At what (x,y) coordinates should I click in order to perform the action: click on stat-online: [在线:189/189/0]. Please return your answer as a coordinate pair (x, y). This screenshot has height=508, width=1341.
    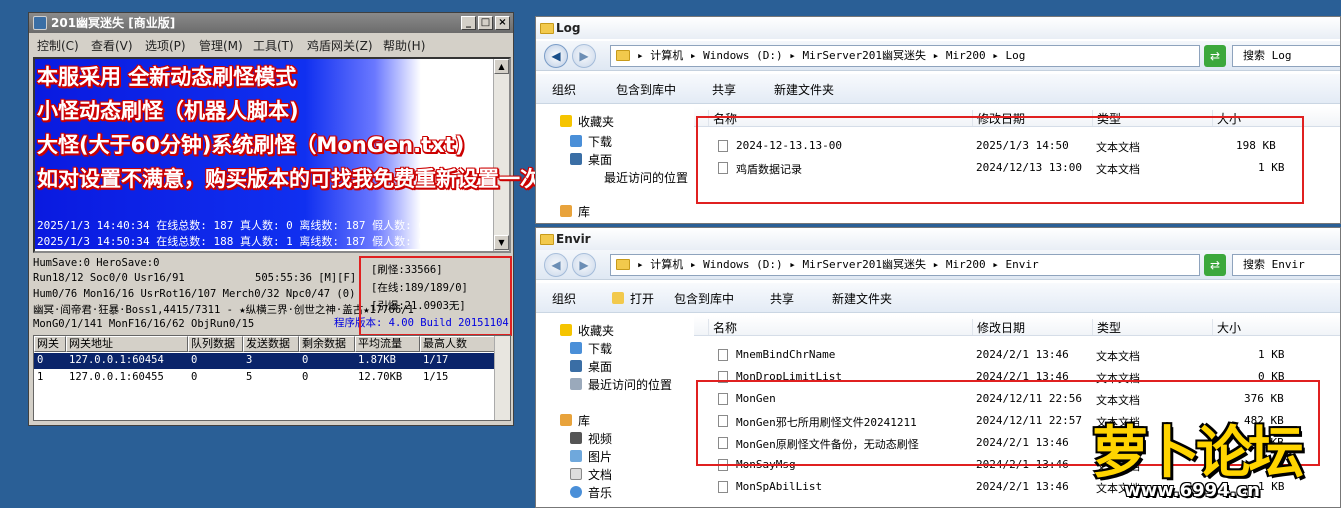
    Looking at the image, I should click on (419, 288).